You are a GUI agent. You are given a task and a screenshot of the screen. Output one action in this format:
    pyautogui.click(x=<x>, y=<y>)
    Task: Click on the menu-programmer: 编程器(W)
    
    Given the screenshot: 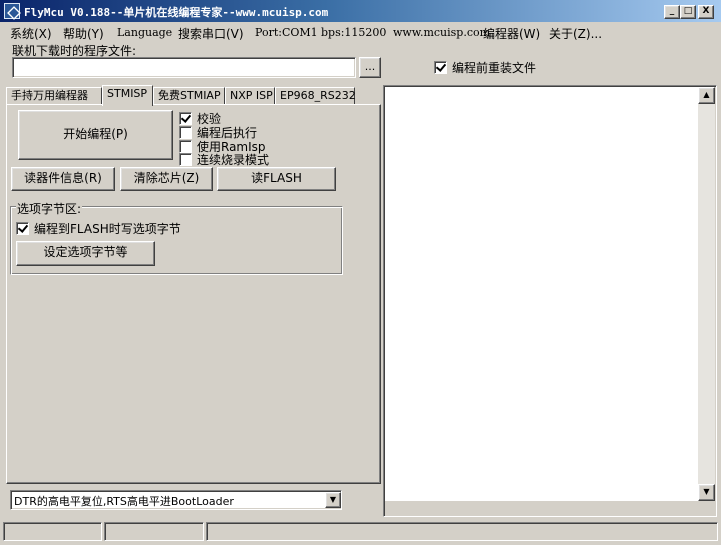 What is the action you would take?
    pyautogui.click(x=511, y=33)
    